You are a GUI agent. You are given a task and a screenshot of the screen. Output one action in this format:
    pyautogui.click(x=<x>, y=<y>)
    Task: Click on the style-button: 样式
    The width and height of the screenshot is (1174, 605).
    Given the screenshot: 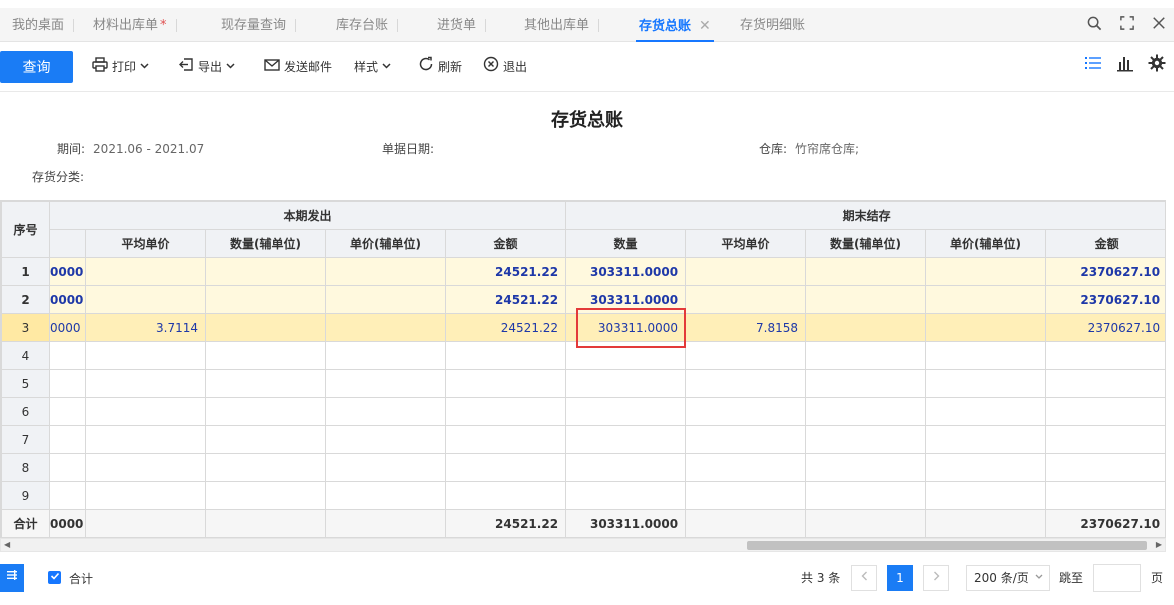 What is the action you would take?
    pyautogui.click(x=372, y=67)
    